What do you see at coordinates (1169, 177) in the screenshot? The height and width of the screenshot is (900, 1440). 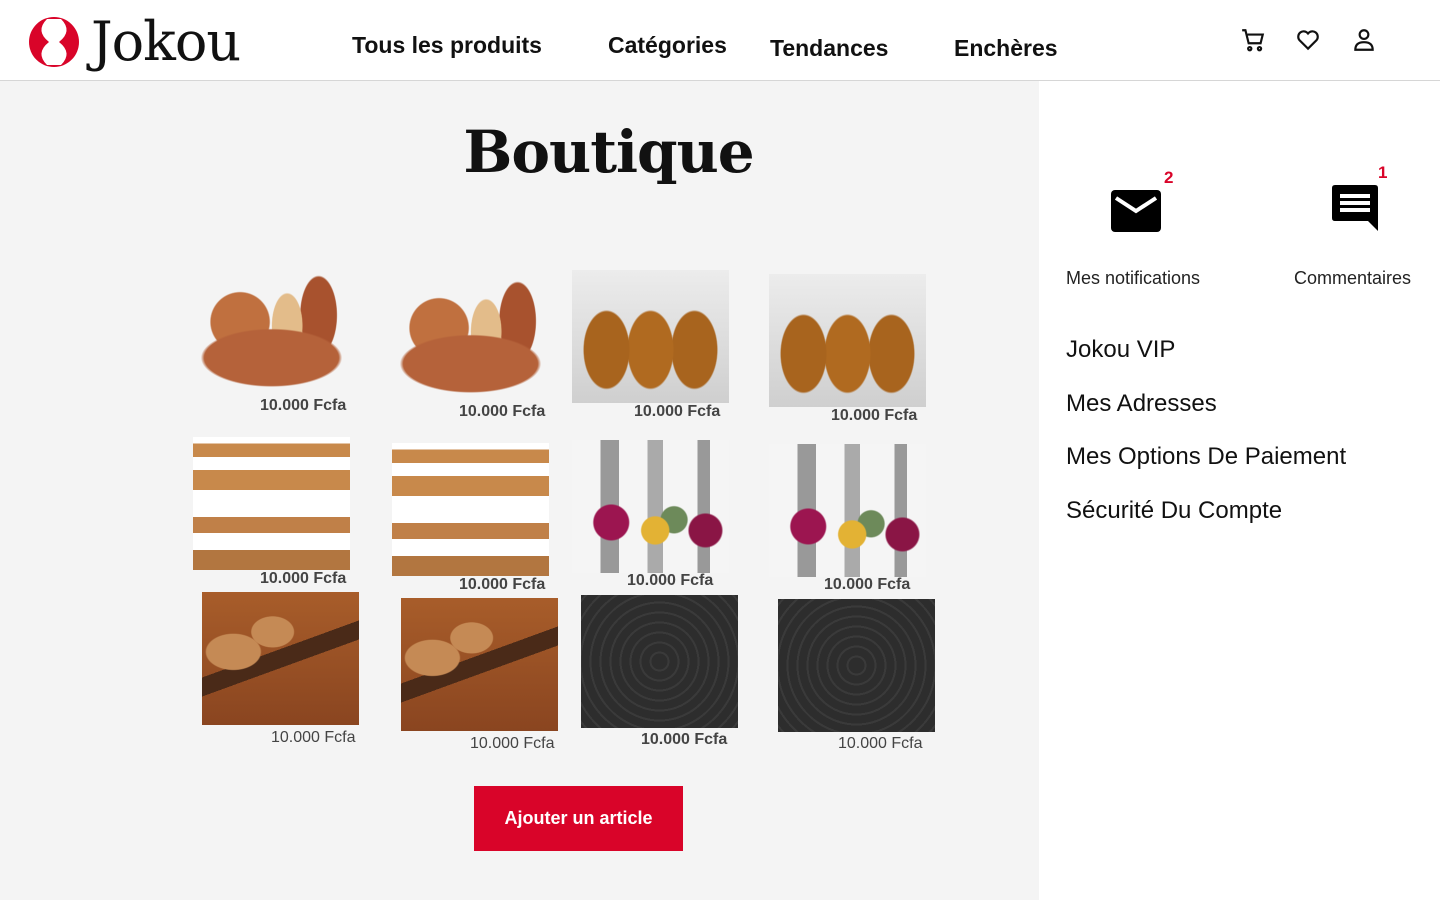 I see `notifications-badge: 2` at bounding box center [1169, 177].